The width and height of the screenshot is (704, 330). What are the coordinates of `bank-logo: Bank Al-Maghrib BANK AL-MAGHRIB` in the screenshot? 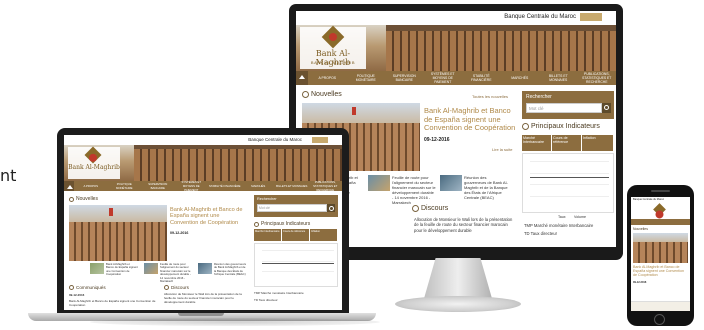 It's located at (333, 47).